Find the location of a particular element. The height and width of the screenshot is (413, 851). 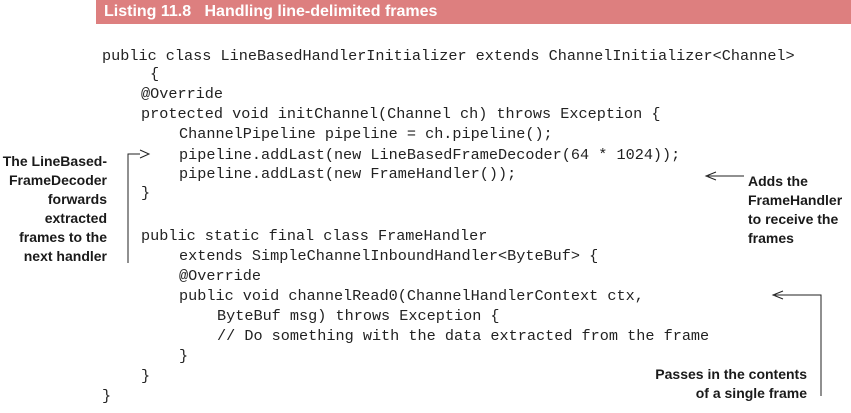

callout-arrow-left is located at coordinates (139, 206).